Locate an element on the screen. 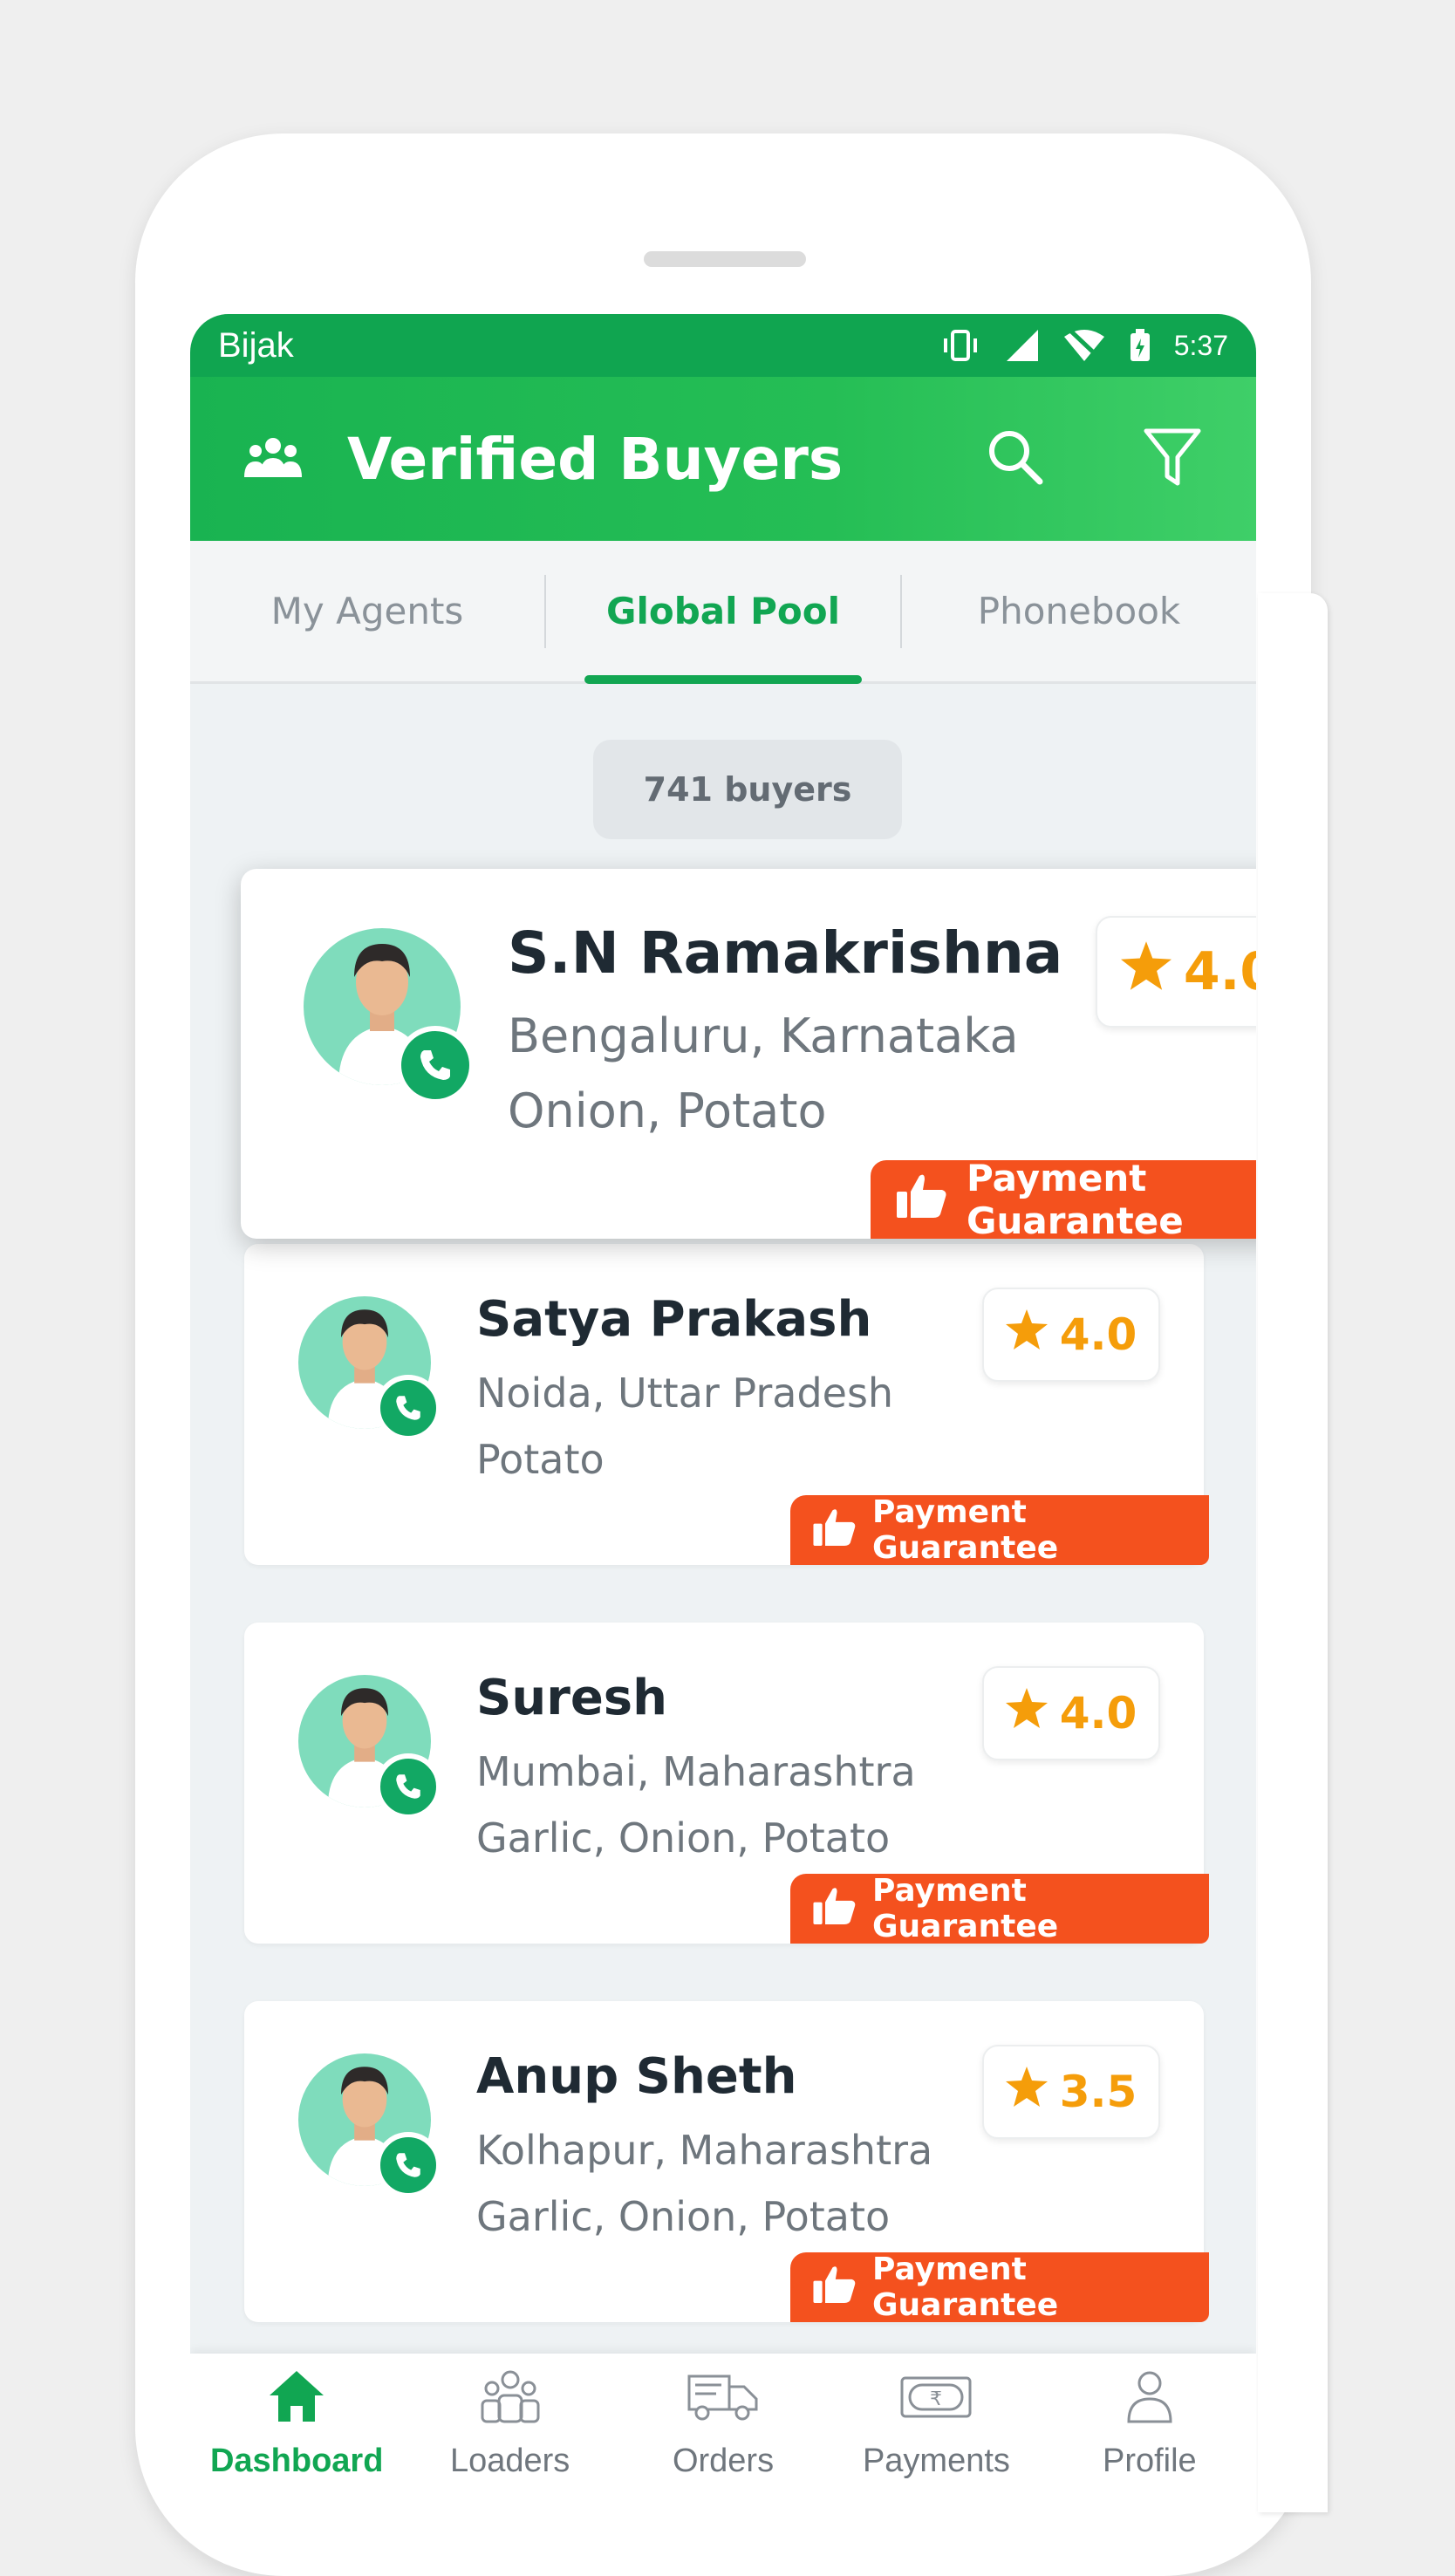 This screenshot has width=1455, height=2576. page-title: Verified Buyers is located at coordinates (595, 459).